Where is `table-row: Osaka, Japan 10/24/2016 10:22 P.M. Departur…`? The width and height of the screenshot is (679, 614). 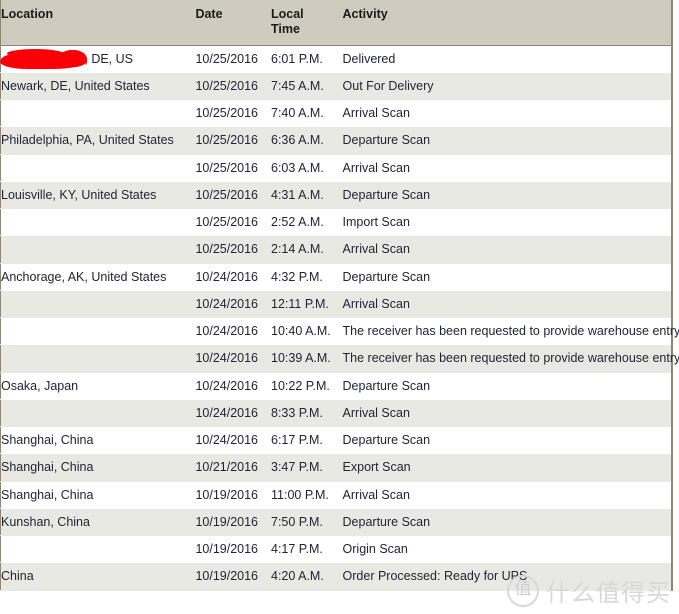
table-row: Osaka, Japan 10/24/2016 10:22 P.M. Departur… is located at coordinates (336, 386).